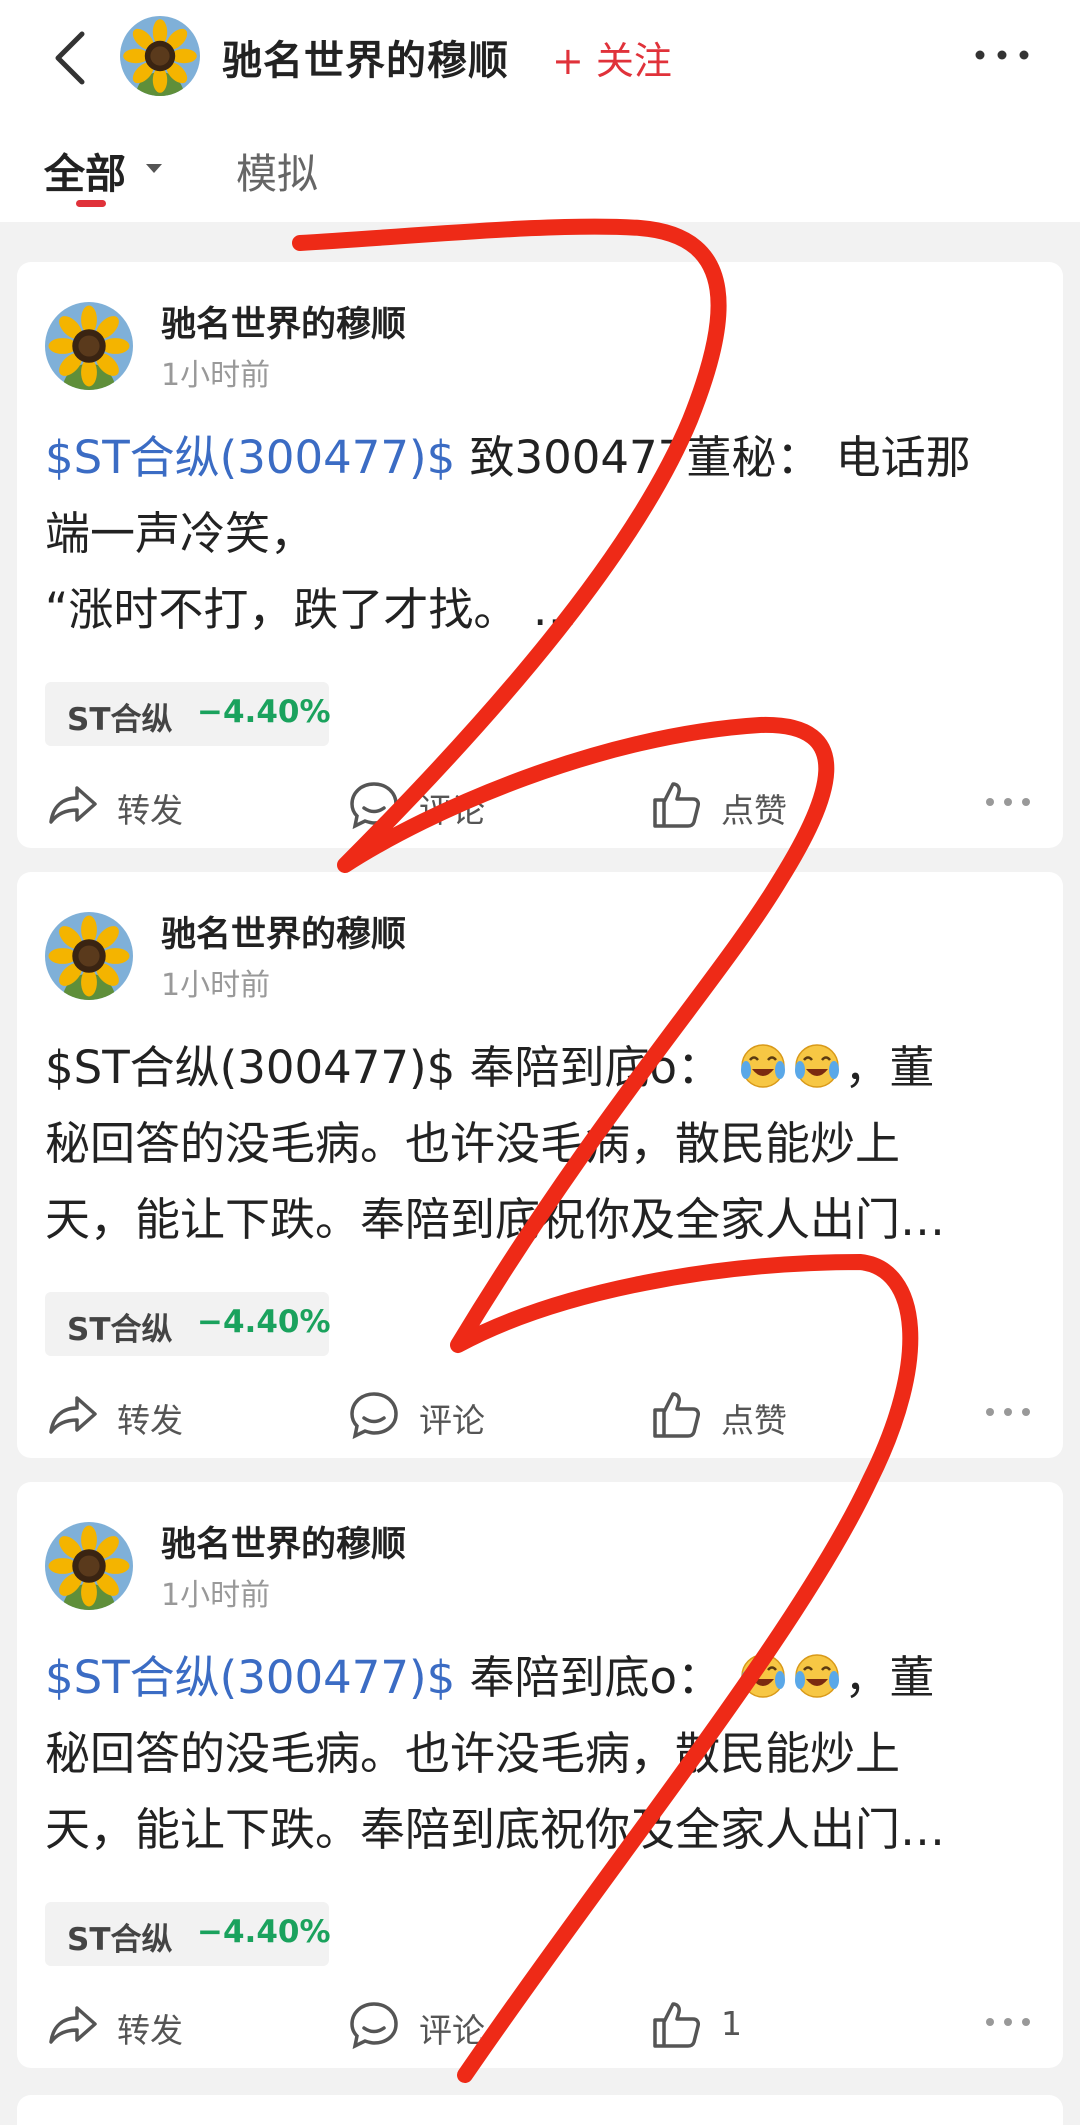  What do you see at coordinates (731, 2023) in the screenshot?
I see `like-count: 1` at bounding box center [731, 2023].